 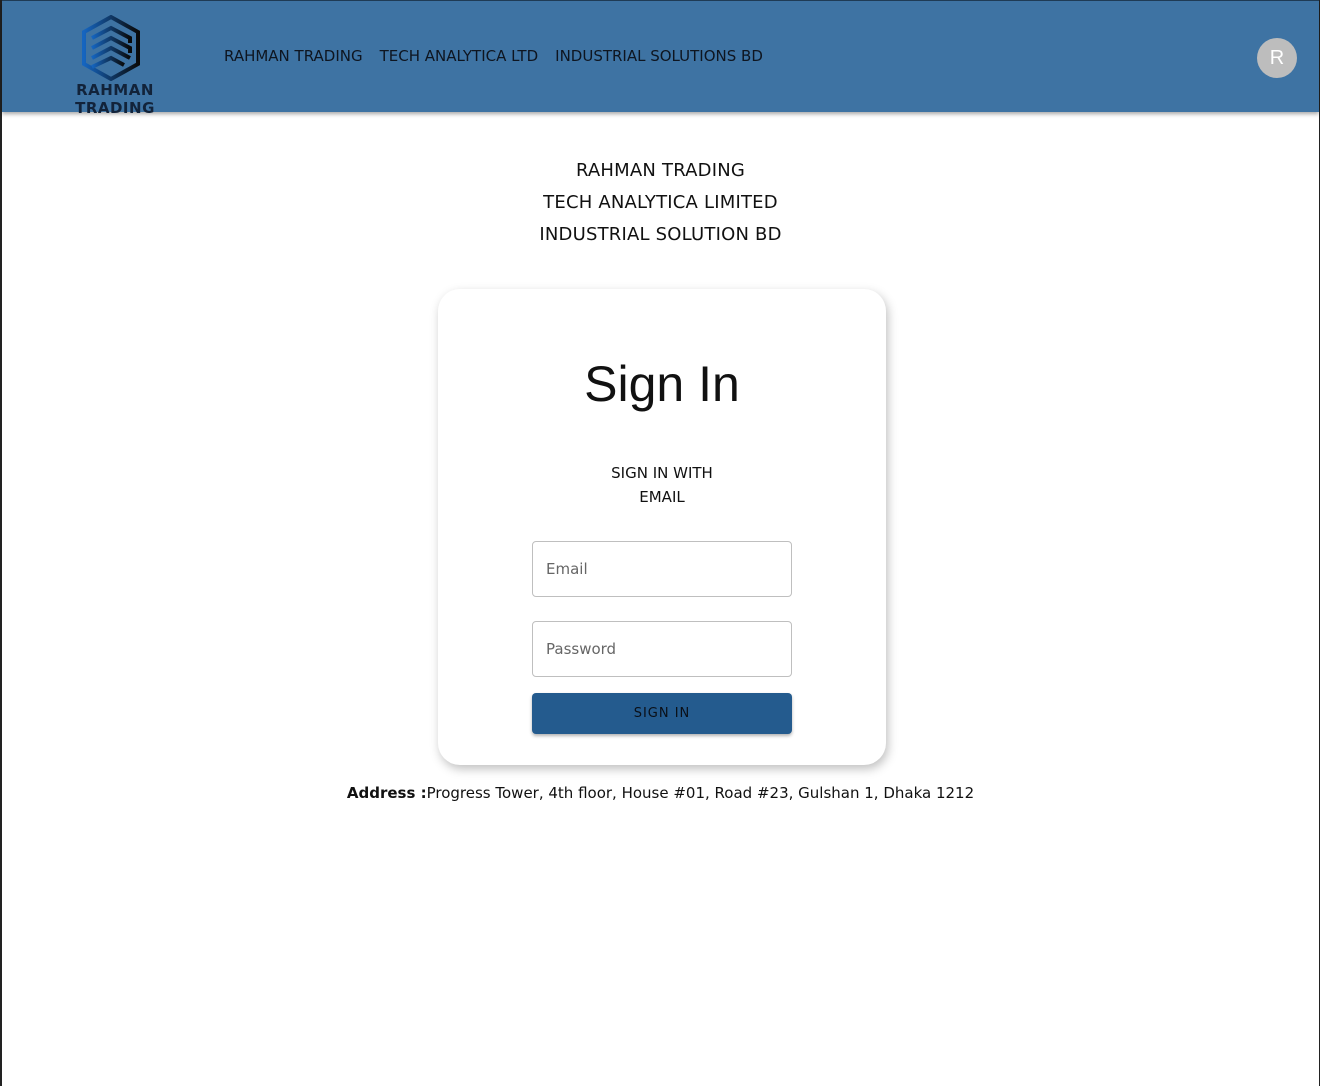 I want to click on user-avatar: R, so click(x=1277, y=58).